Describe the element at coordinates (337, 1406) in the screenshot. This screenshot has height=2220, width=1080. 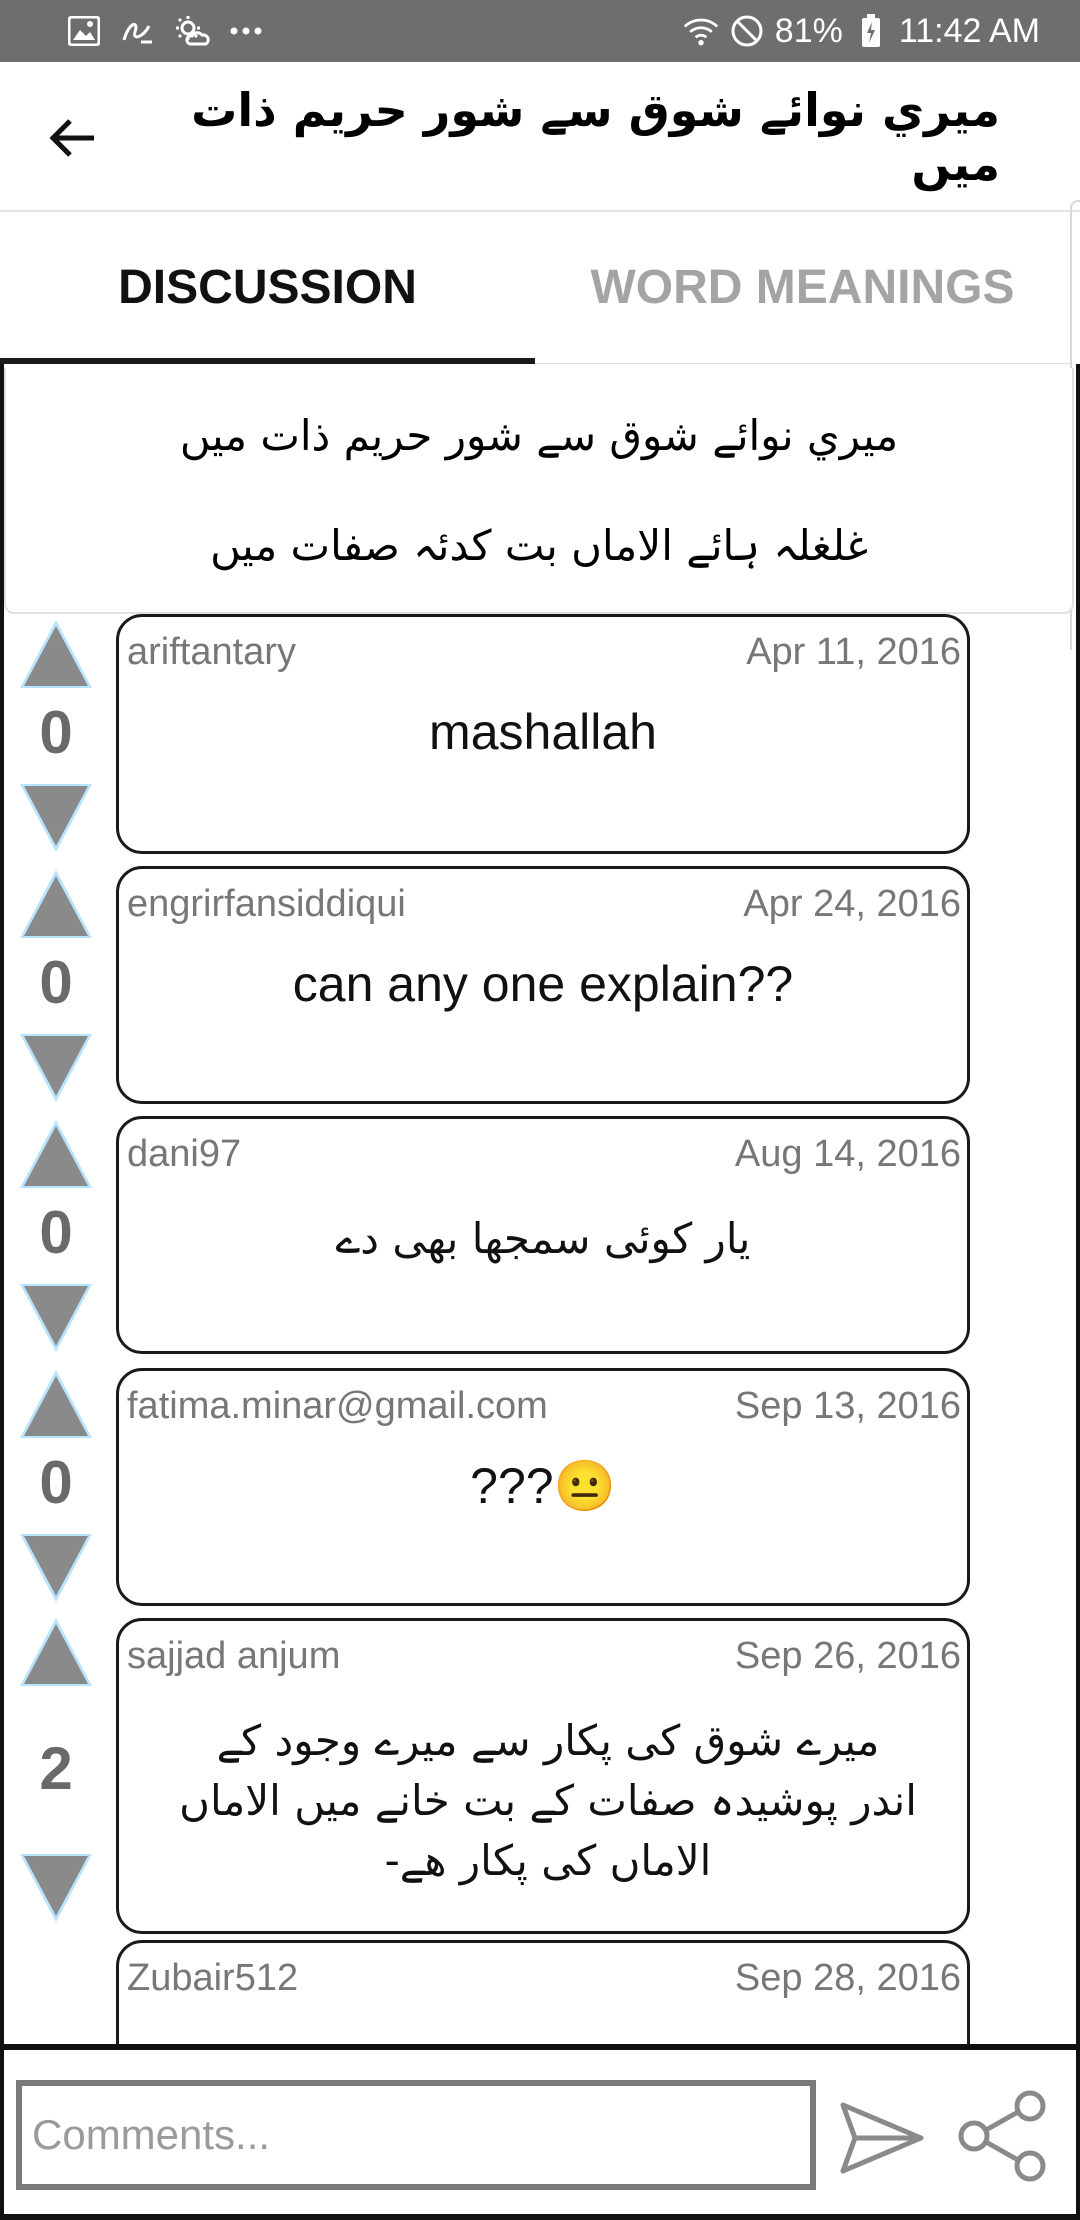
I see `comment-username: fatima.minar@gmail.com` at that location.